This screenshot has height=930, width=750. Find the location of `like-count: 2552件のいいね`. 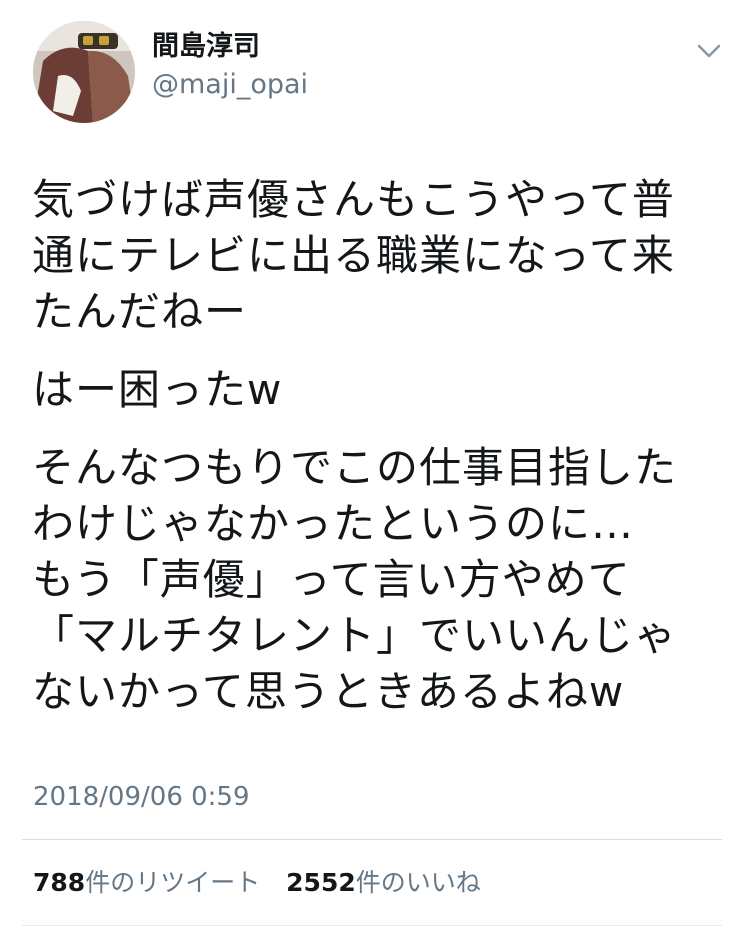

like-count: 2552件のいいね is located at coordinates (392, 882).